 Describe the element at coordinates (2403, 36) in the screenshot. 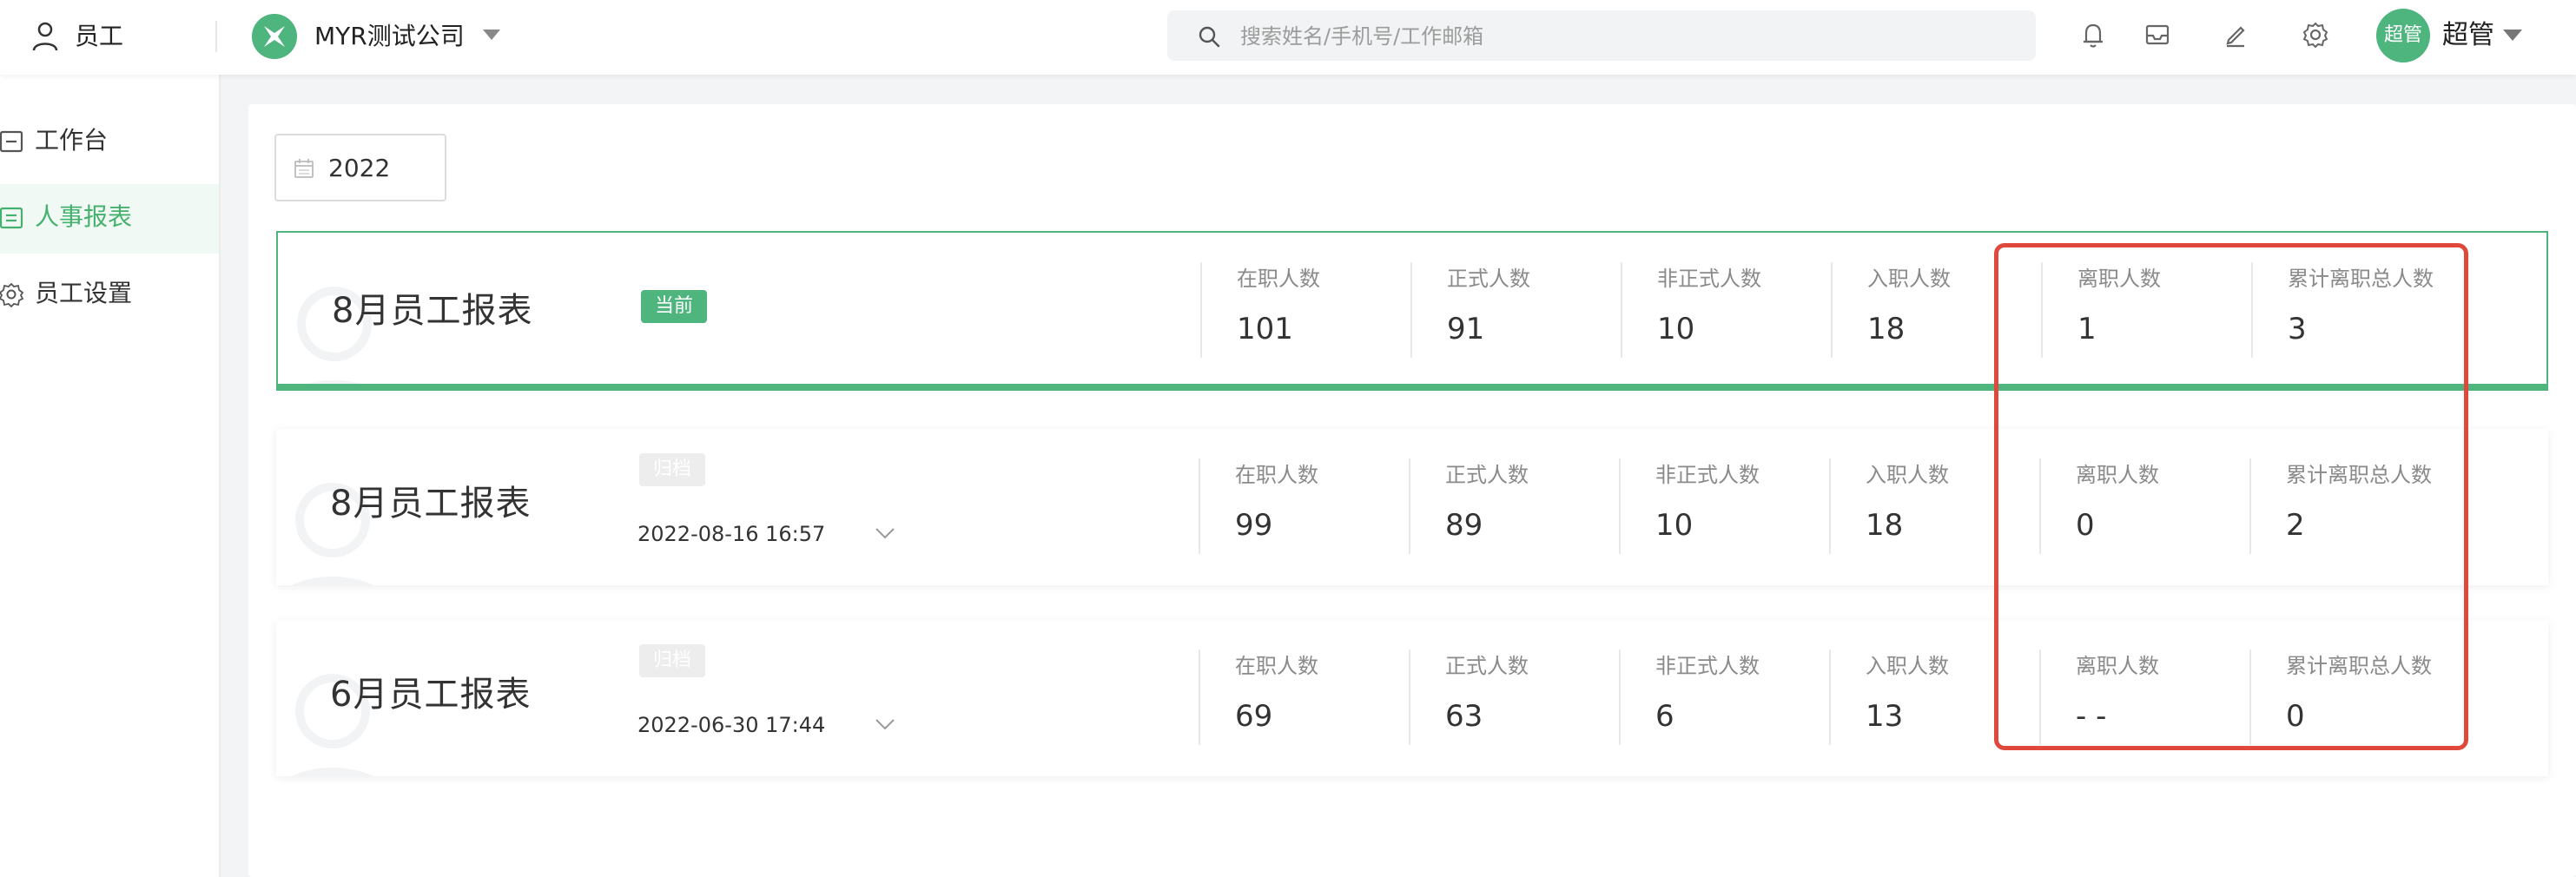

I see `avatar: 超管` at that location.